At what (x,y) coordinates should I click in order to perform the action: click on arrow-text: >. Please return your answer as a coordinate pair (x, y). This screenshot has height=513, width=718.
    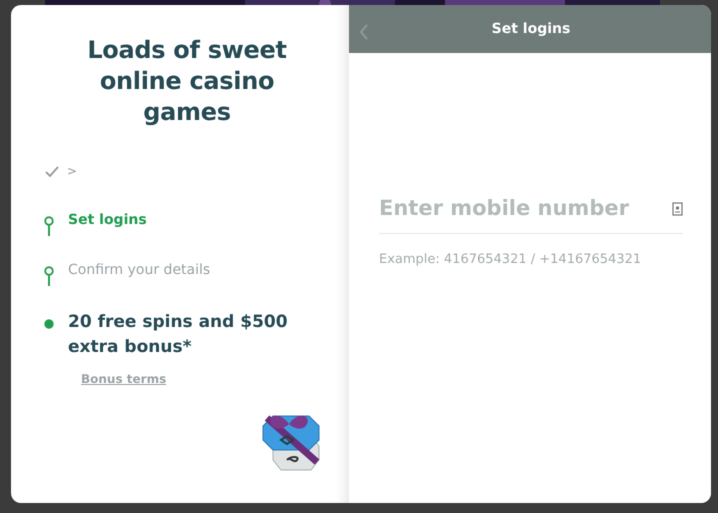
    Looking at the image, I should click on (72, 171).